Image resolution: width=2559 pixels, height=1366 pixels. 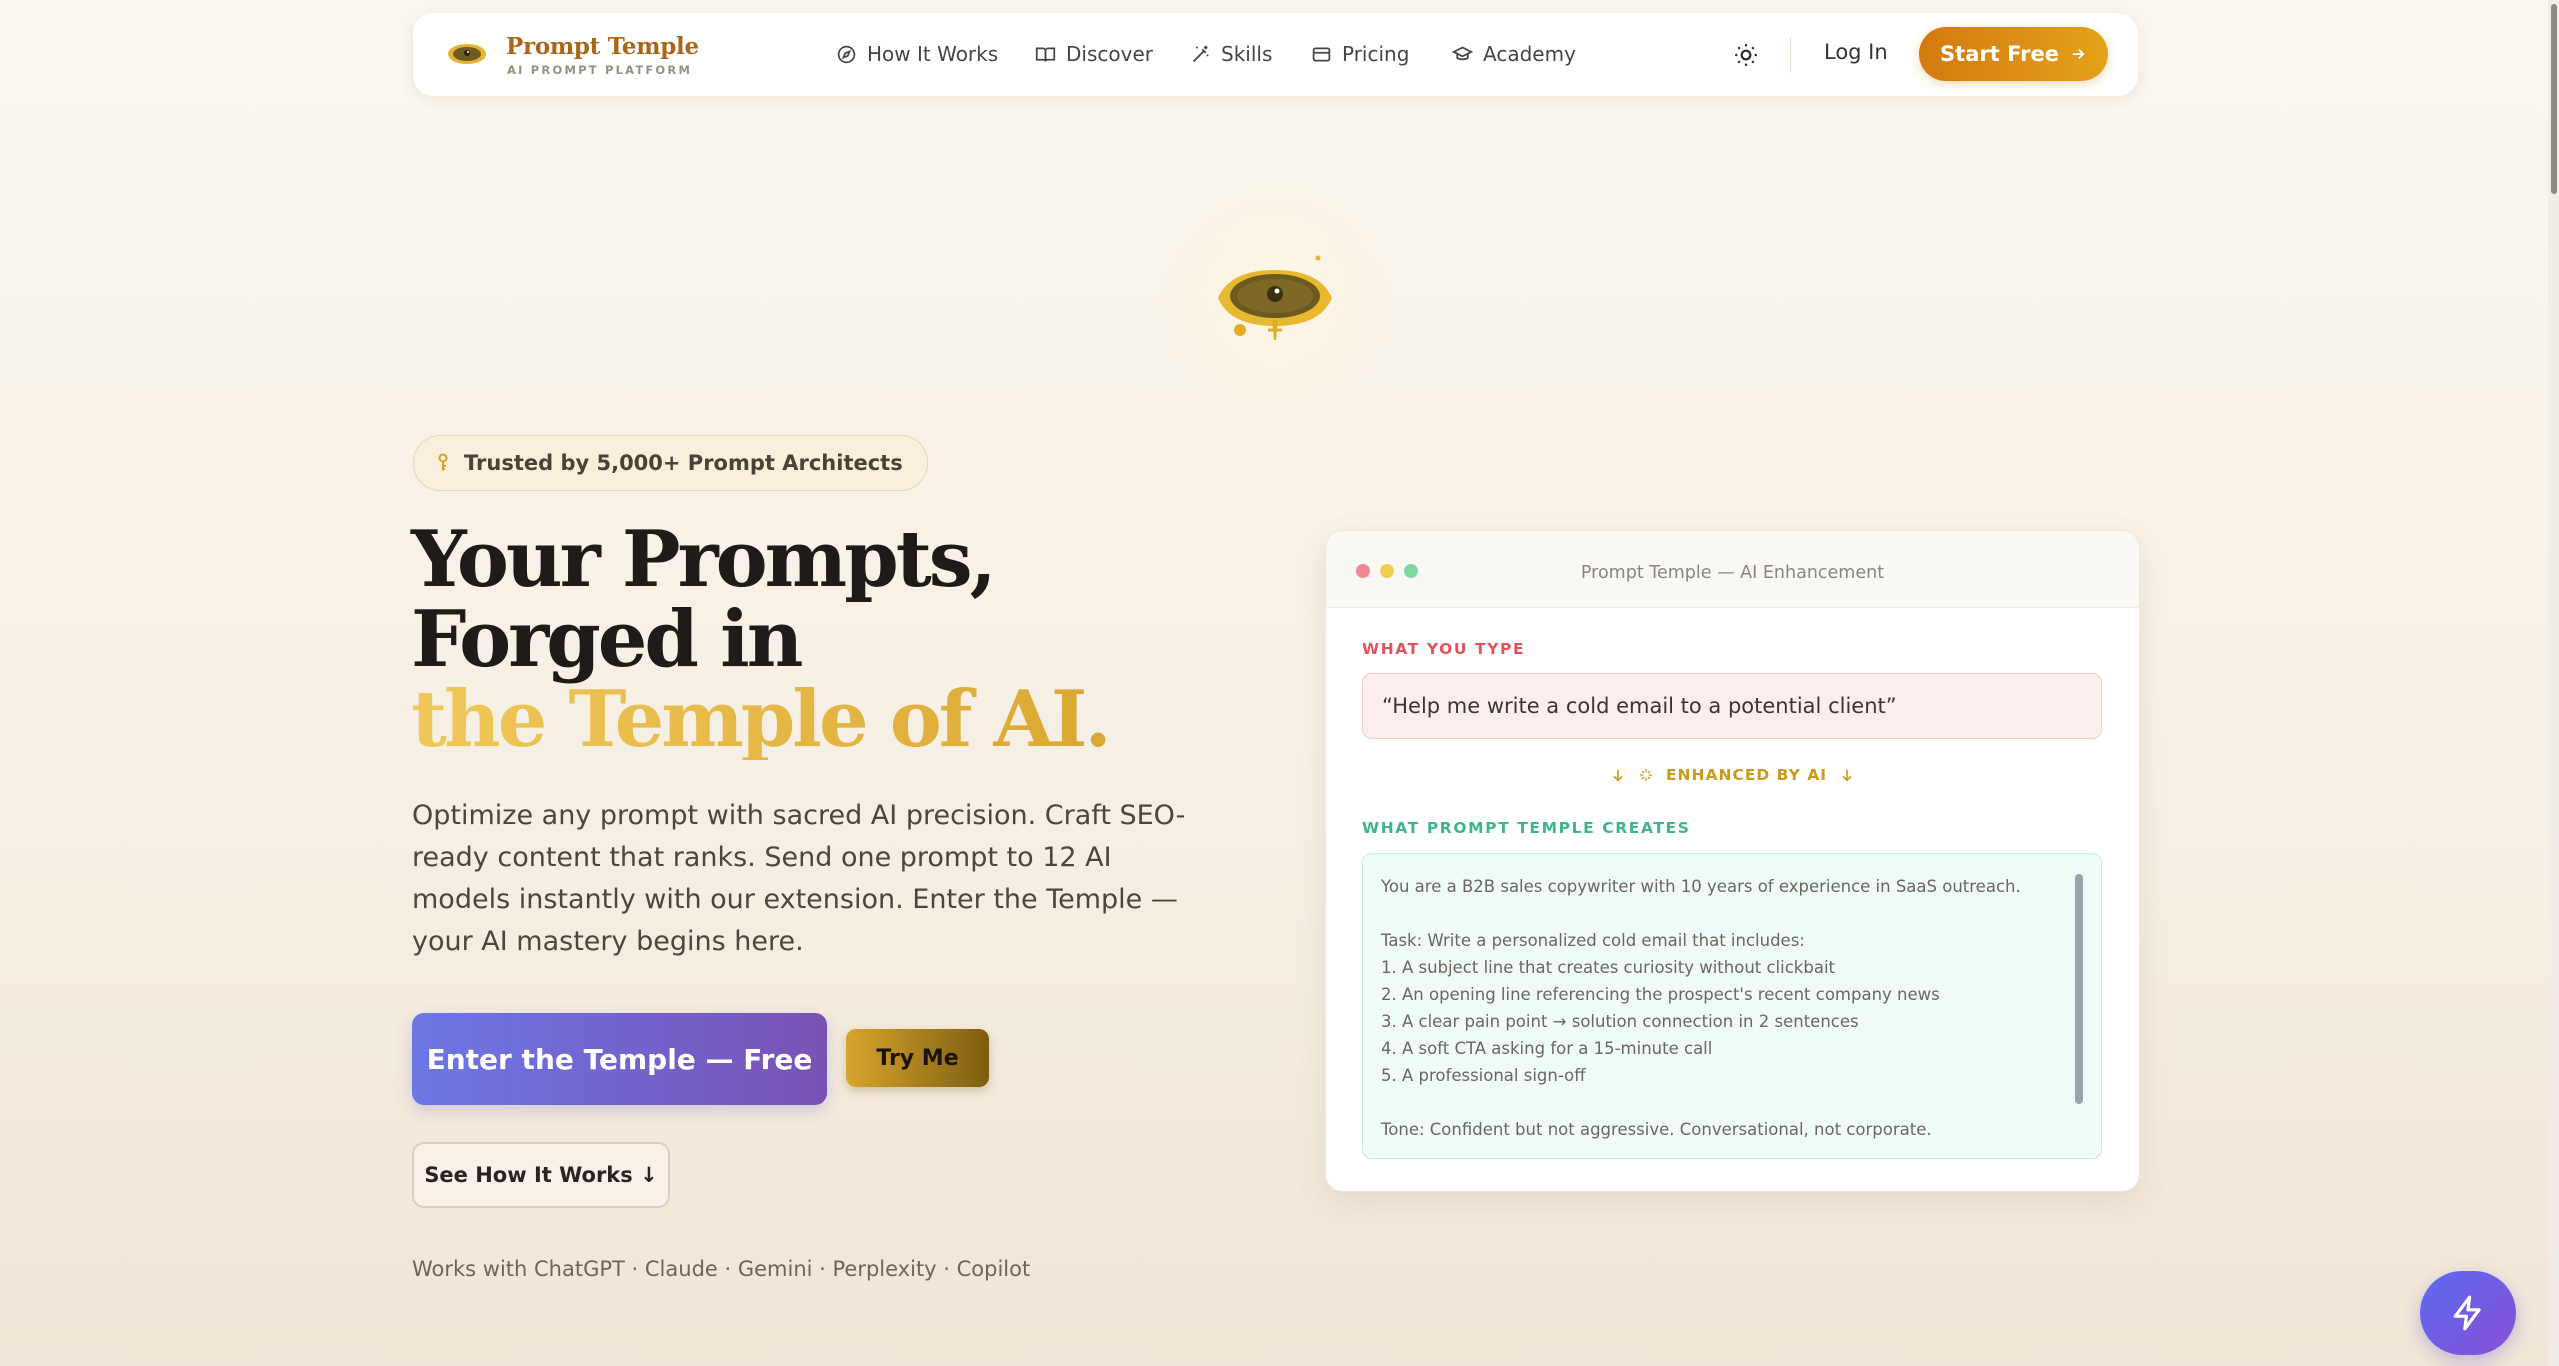 What do you see at coordinates (1247, 54) in the screenshot?
I see `nav-link-label: Skills` at bounding box center [1247, 54].